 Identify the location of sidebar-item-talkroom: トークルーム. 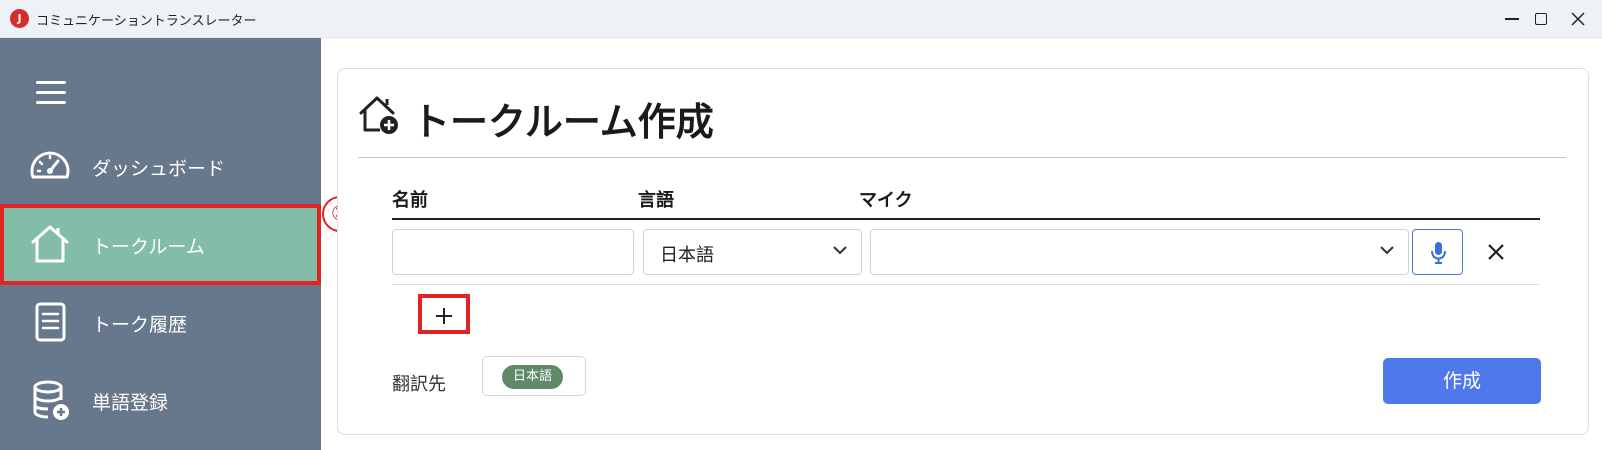
(160, 244).